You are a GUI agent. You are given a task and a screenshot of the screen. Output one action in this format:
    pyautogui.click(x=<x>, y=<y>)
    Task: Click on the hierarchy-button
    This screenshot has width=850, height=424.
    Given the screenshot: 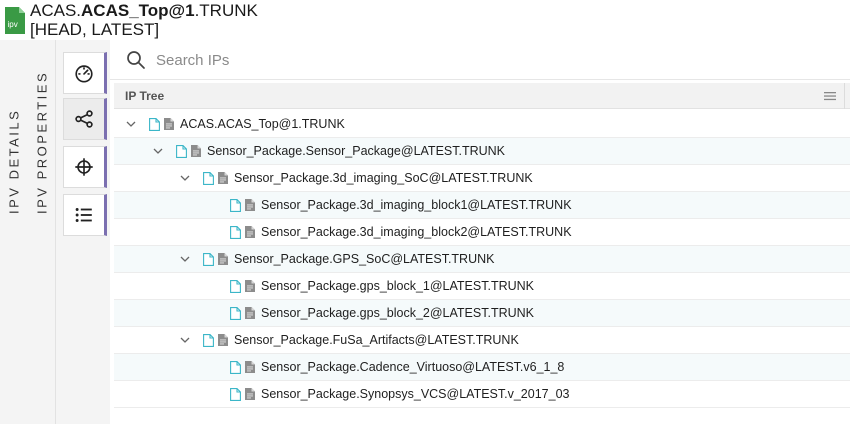 What is the action you would take?
    pyautogui.click(x=85, y=119)
    